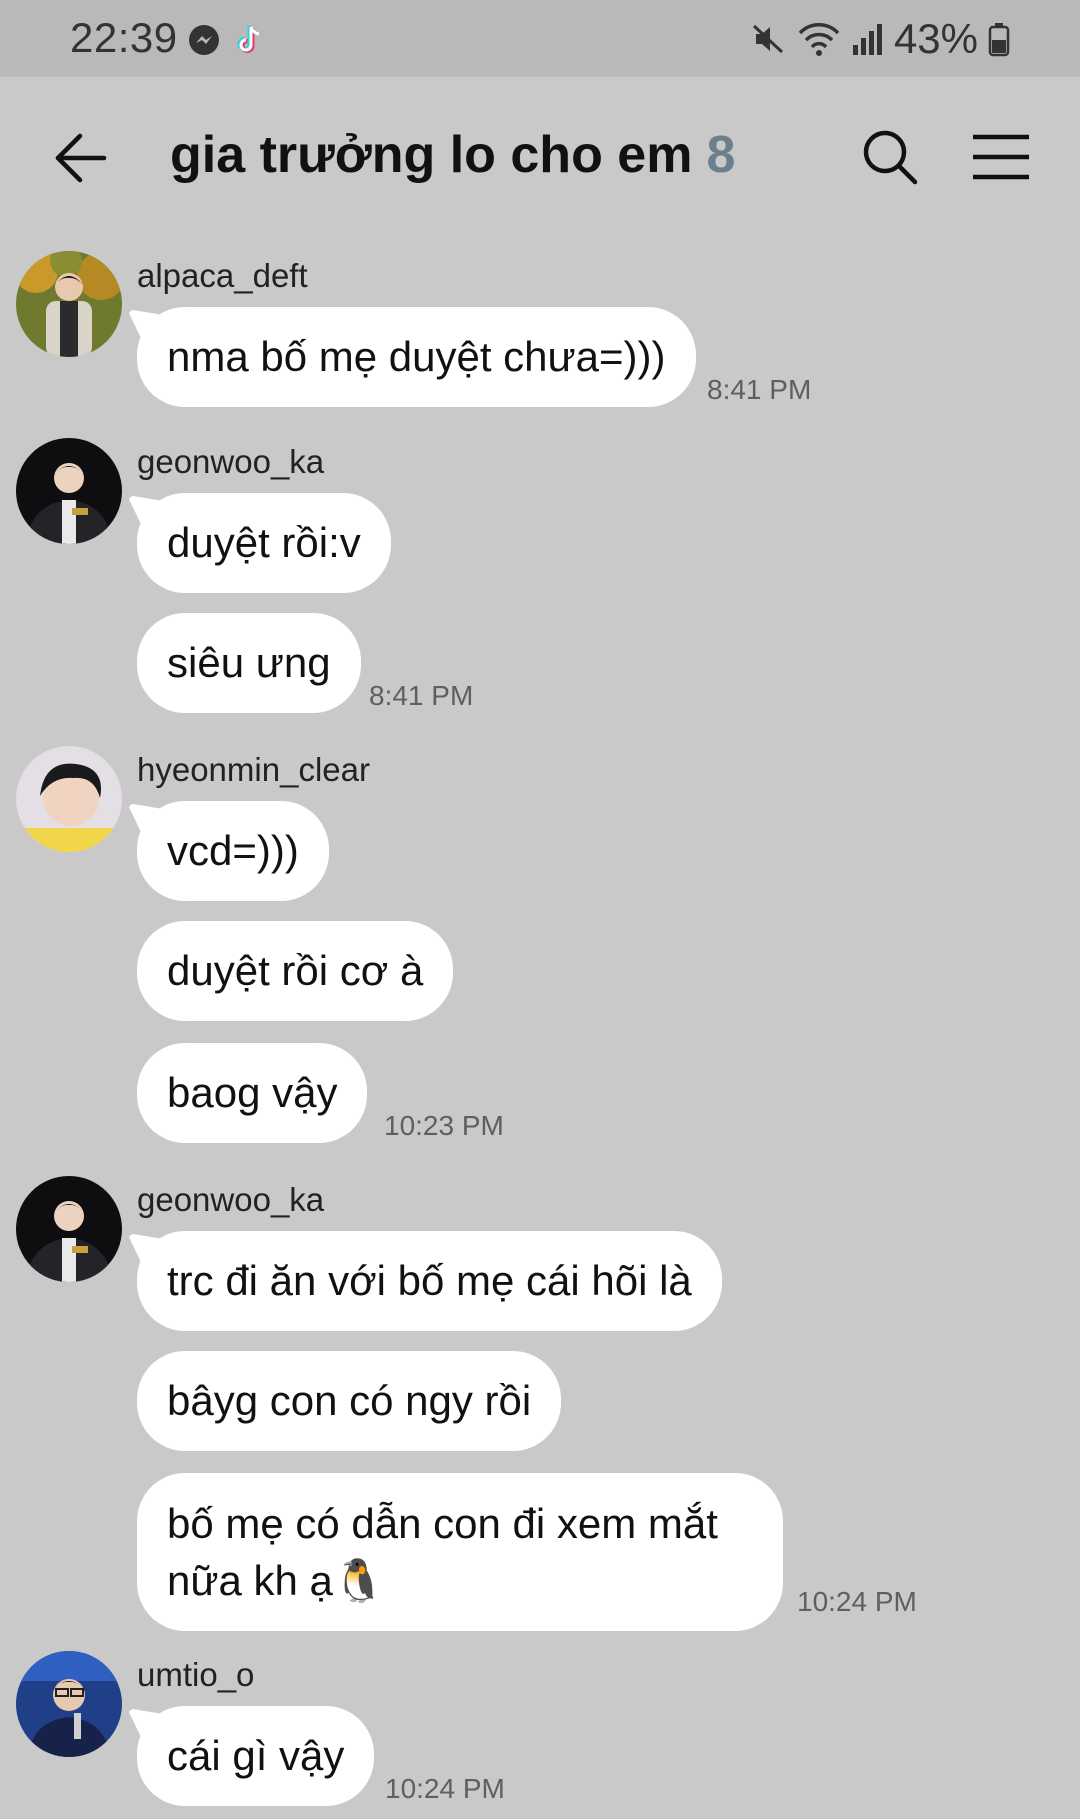  I want to click on message-bubble: siêu ưng, so click(249, 663).